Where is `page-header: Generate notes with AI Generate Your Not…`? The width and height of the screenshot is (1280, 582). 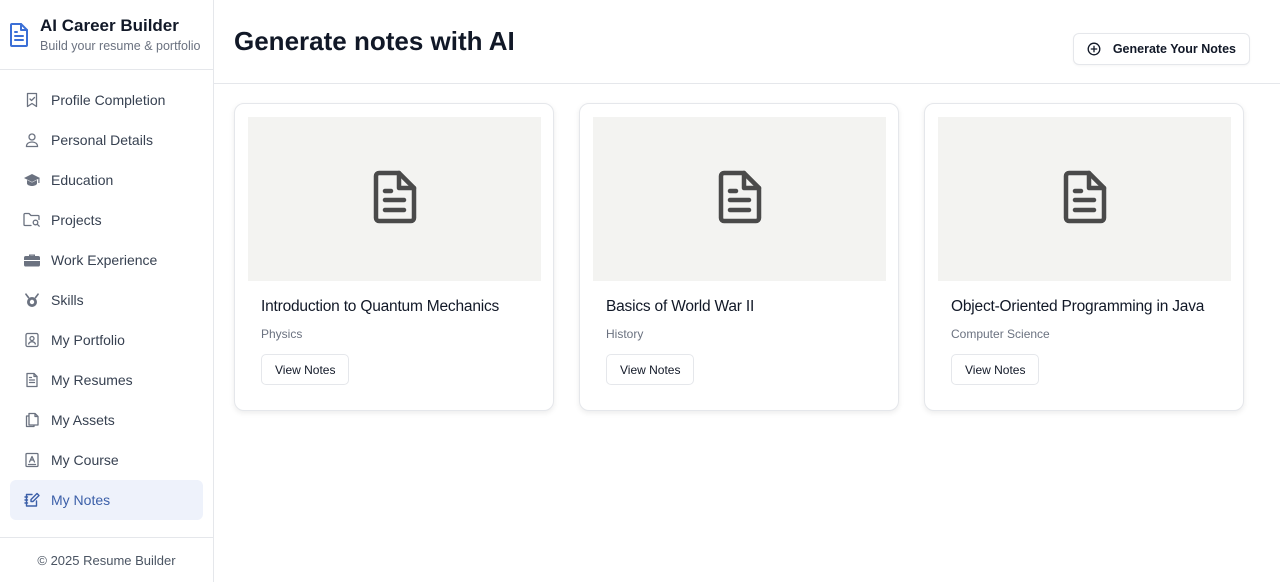 page-header: Generate notes with AI Generate Your Not… is located at coordinates (747, 42).